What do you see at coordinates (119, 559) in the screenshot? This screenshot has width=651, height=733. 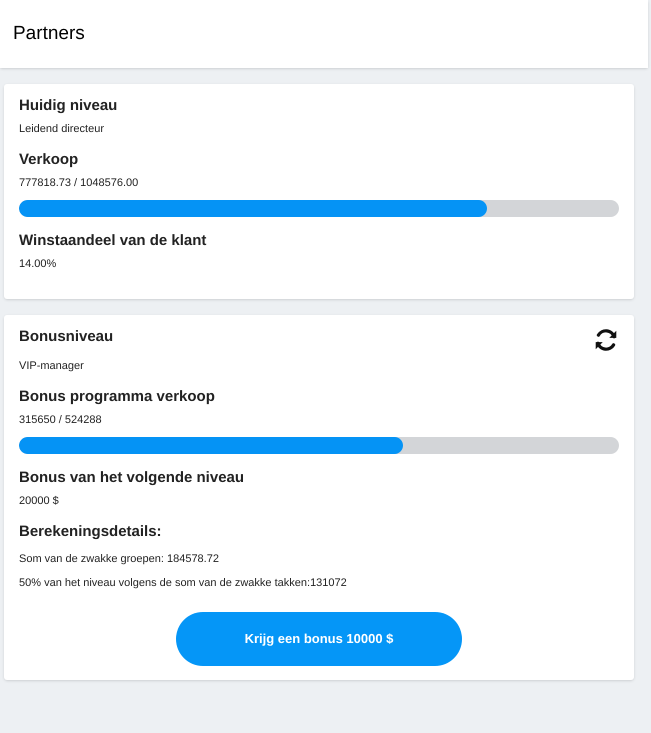 I see `details-line: Som van de zwakke groepen: 184578.72` at bounding box center [119, 559].